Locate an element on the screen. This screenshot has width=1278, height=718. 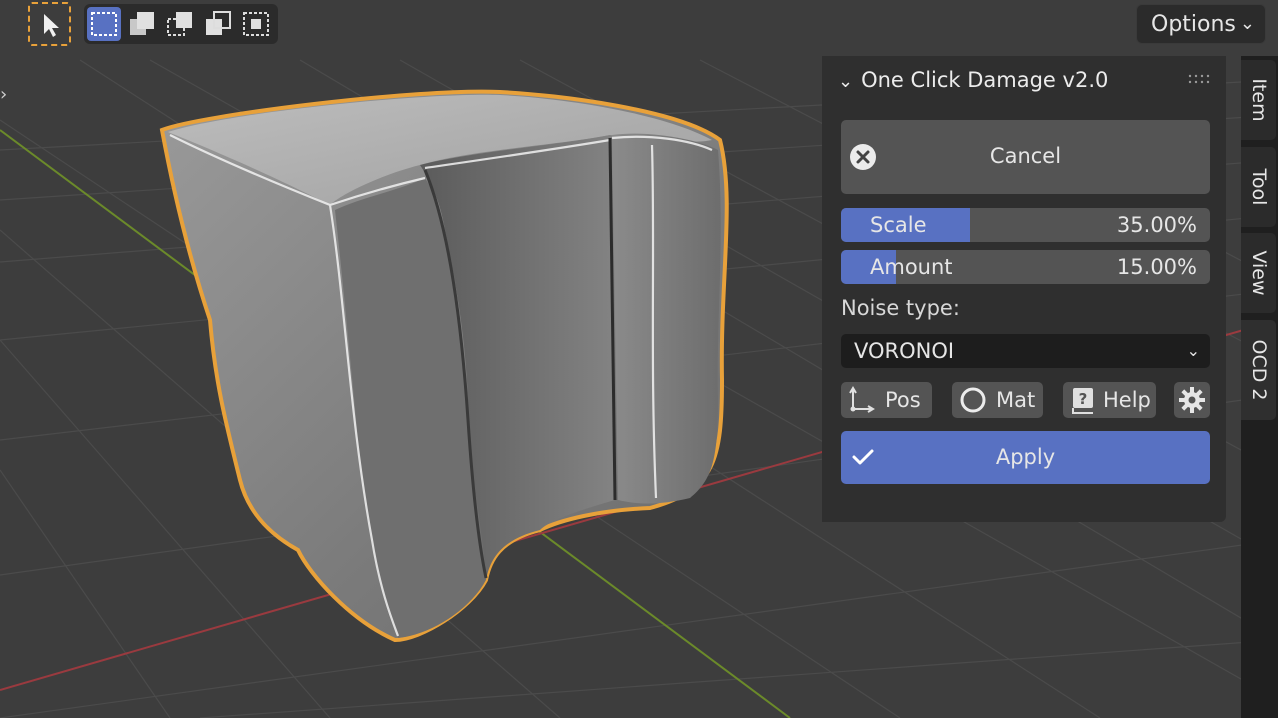
pos-button: Pos is located at coordinates (886, 400).